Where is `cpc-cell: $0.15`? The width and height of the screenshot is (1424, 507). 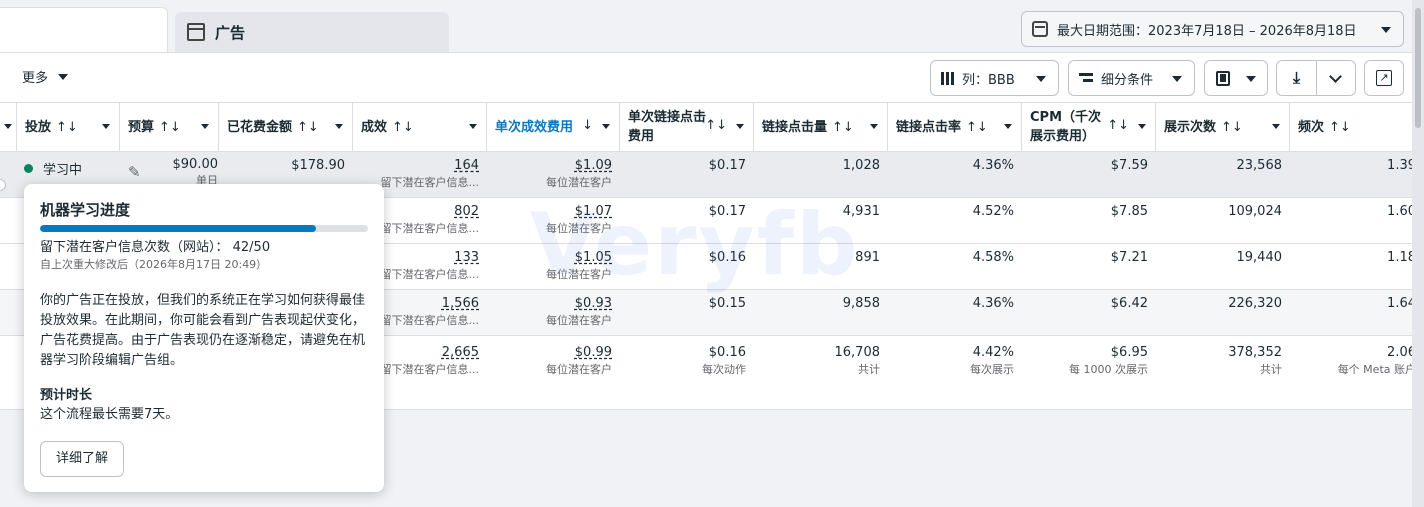
cpc-cell: $0.15 is located at coordinates (687, 312).